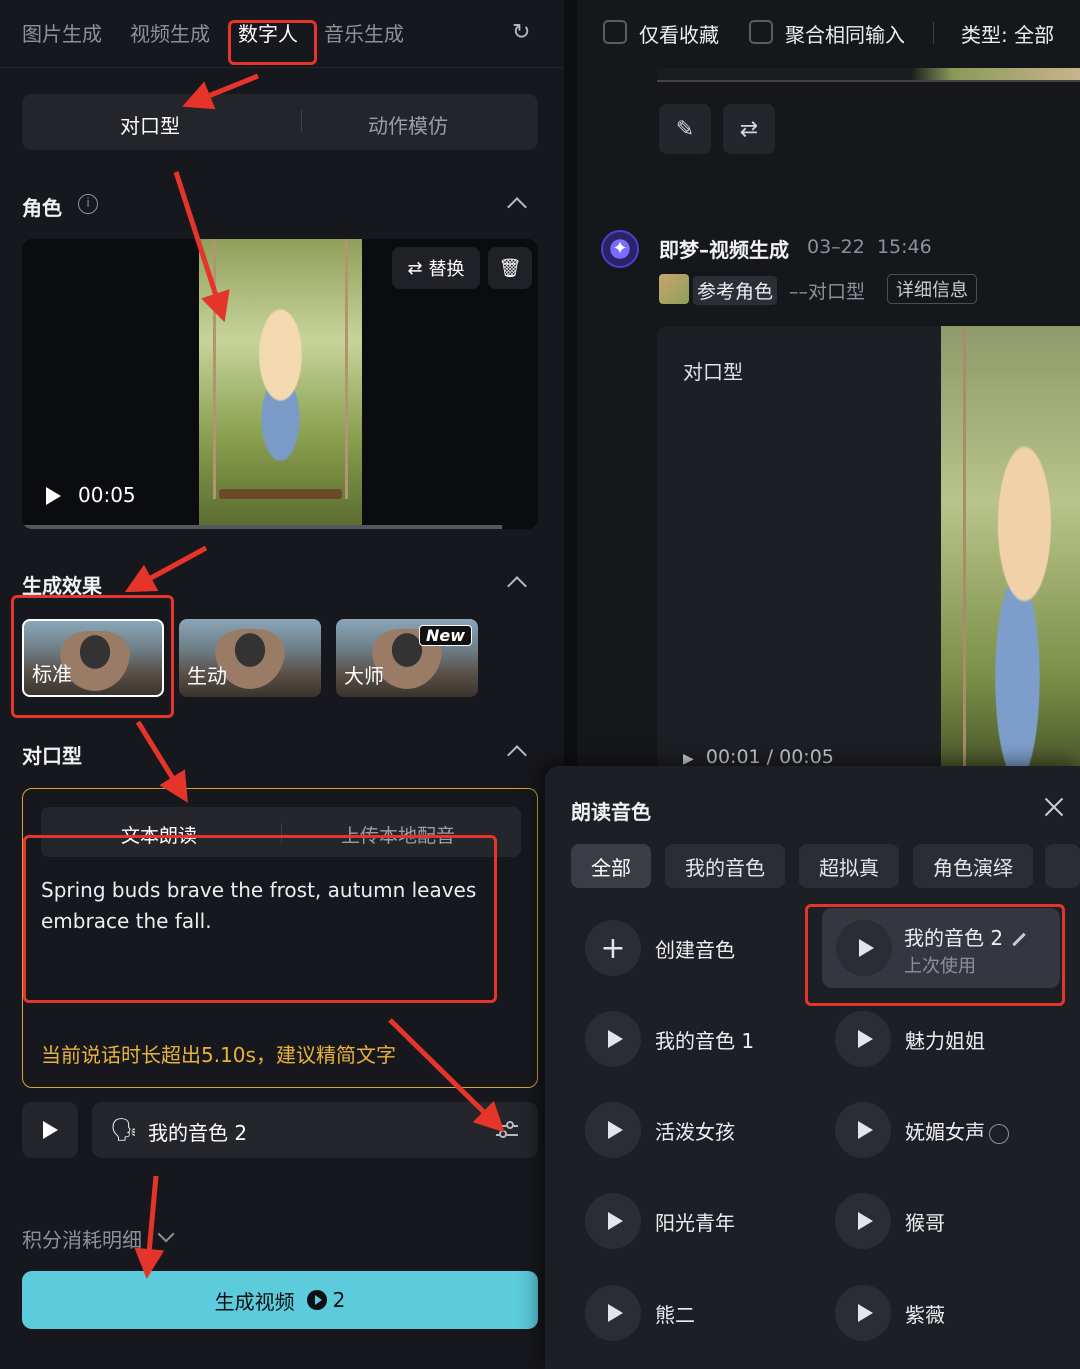 The image size is (1080, 1369). Describe the element at coordinates (198, 1133) in the screenshot. I see `selected-voice-label: 我的音色 2` at that location.